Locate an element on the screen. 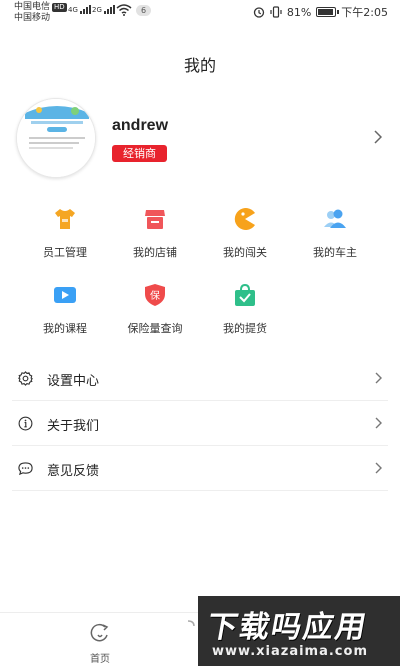 Image resolution: width=400 pixels, height=666 pixels. alarm-icon is located at coordinates (258, 12).